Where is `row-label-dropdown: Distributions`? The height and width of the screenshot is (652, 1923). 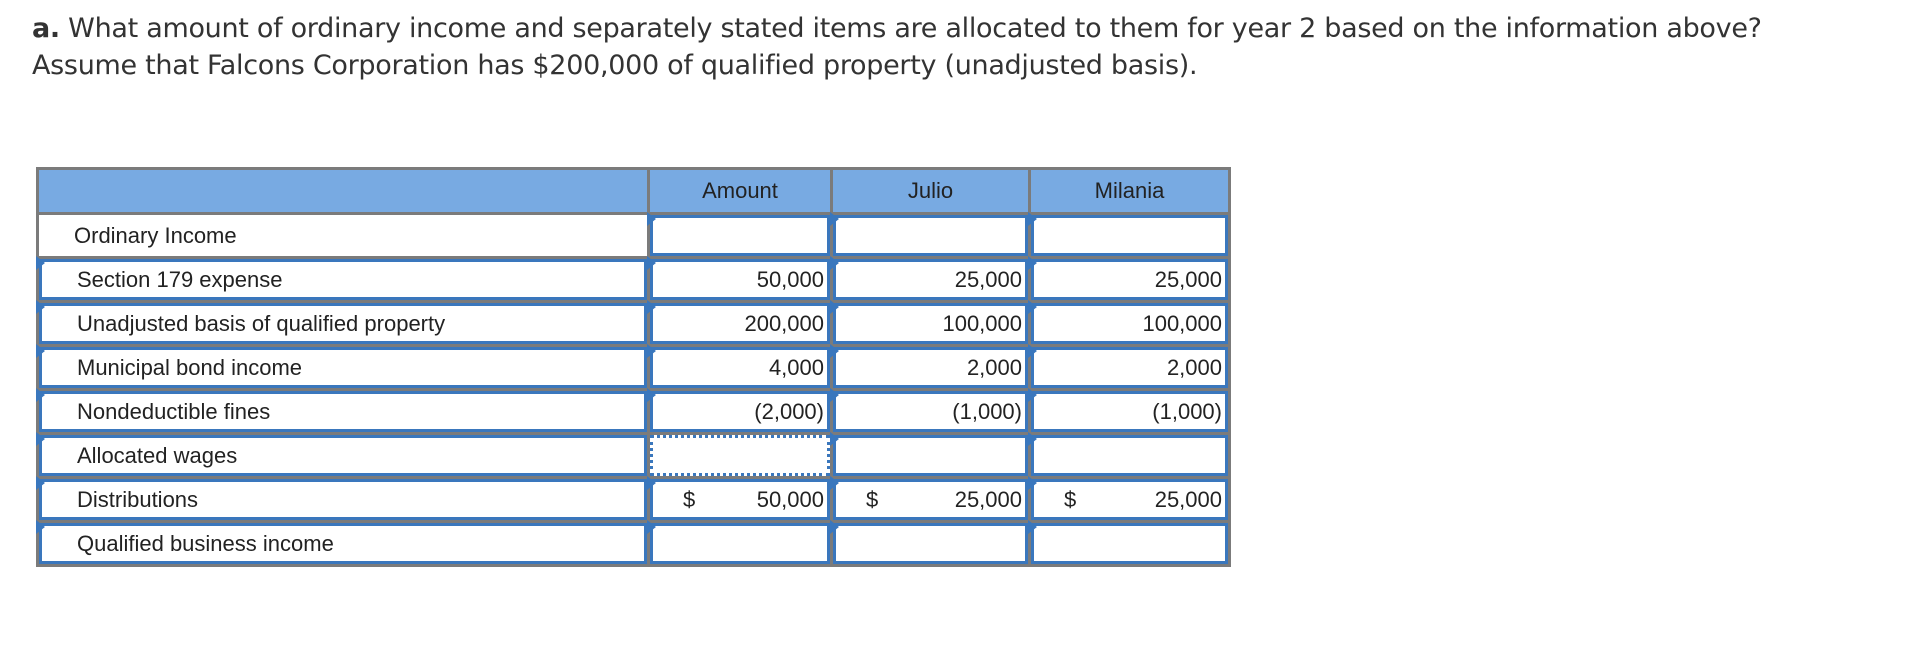 row-label-dropdown: Distributions is located at coordinates (343, 499).